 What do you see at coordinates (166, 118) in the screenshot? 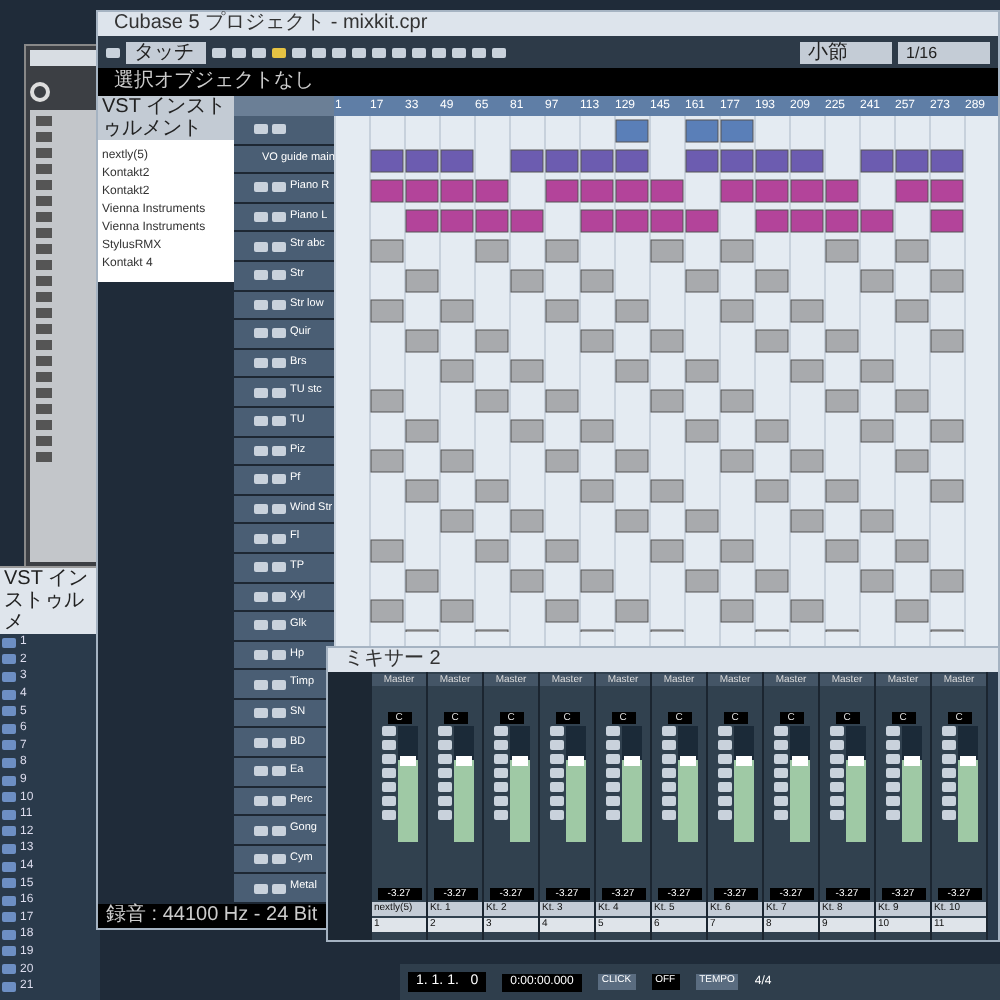
I see `inspector-title: VST インストゥルメント` at bounding box center [166, 118].